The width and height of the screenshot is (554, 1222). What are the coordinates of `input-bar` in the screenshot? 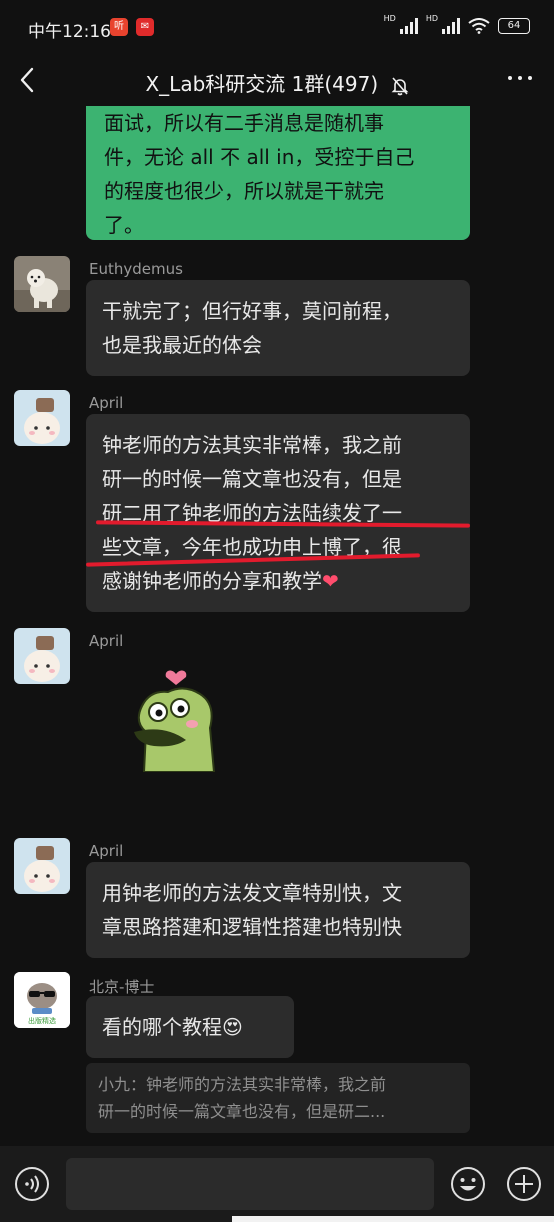 It's located at (277, 1184).